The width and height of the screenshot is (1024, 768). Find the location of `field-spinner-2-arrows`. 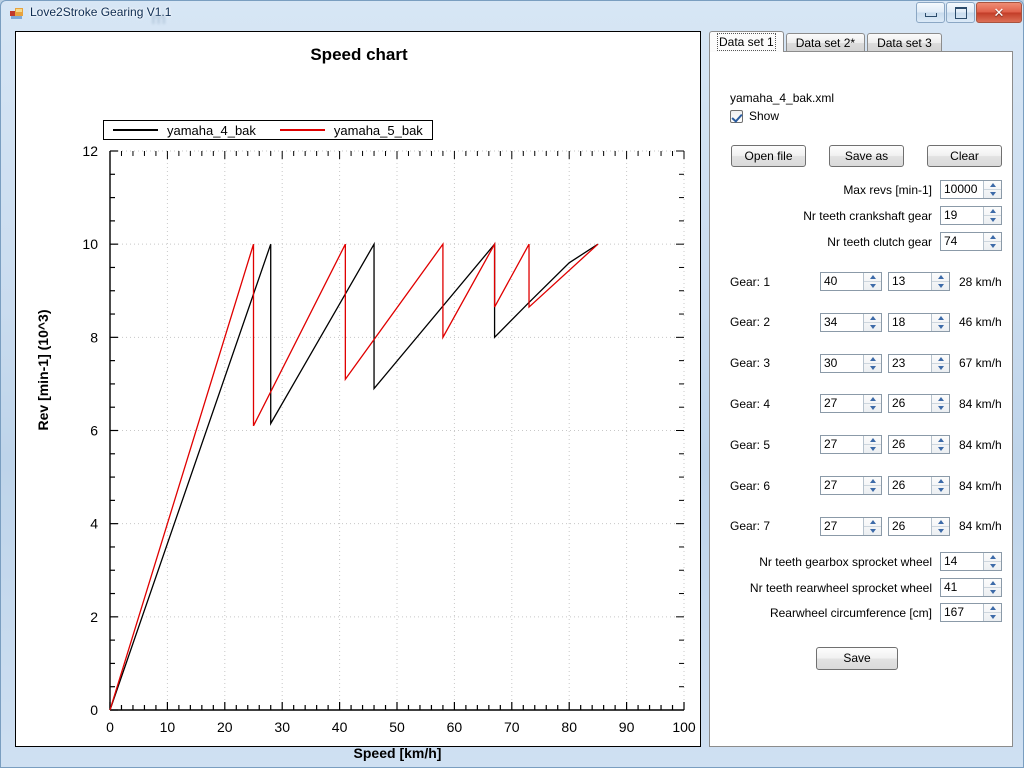

field-spinner-2-arrows is located at coordinates (992, 241).